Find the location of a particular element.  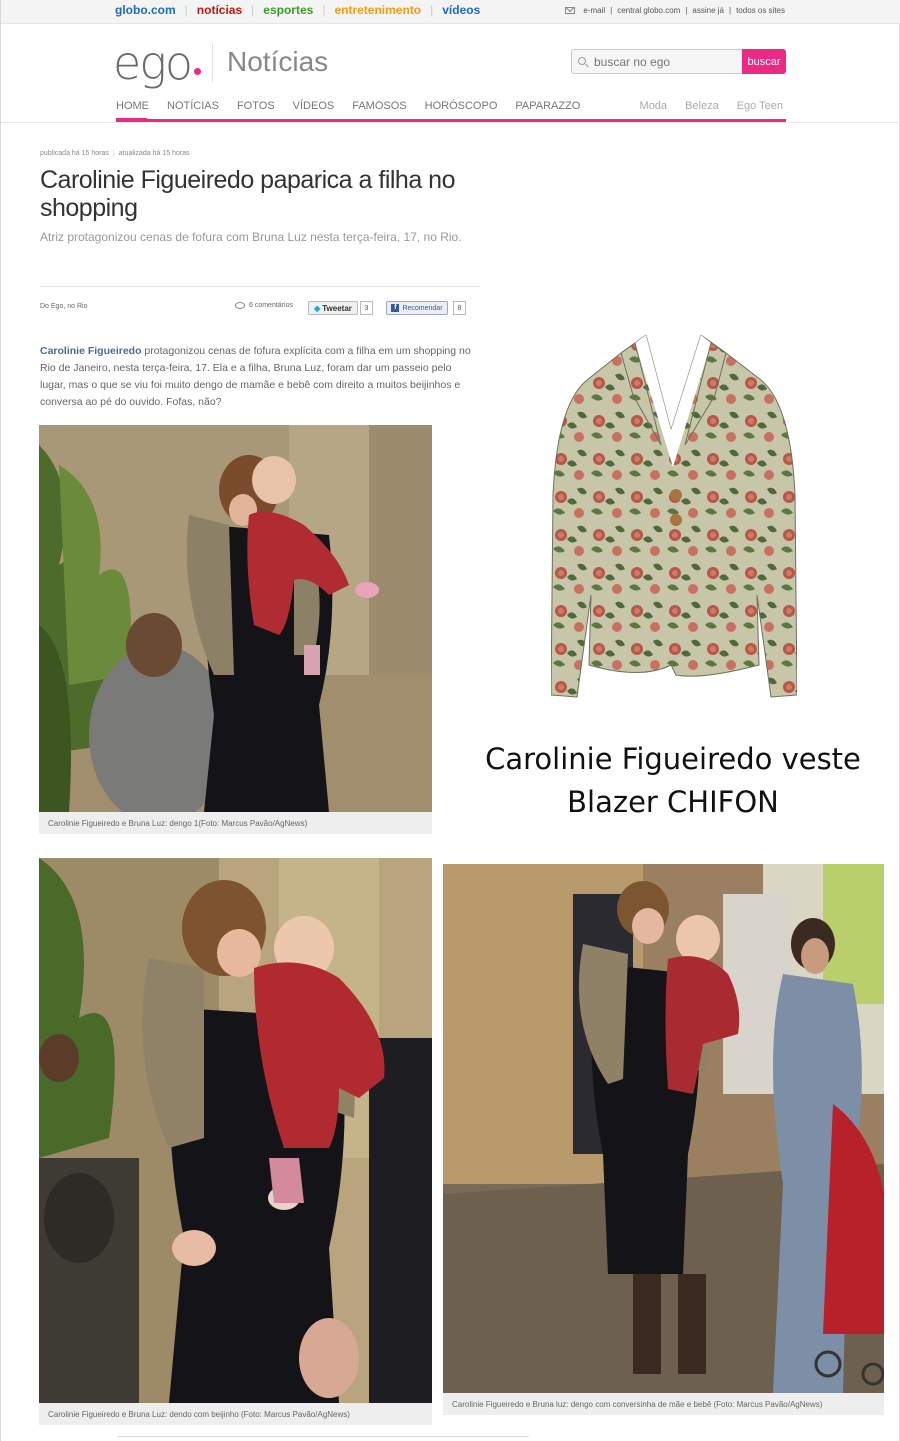

search-input is located at coordinates (666, 62).